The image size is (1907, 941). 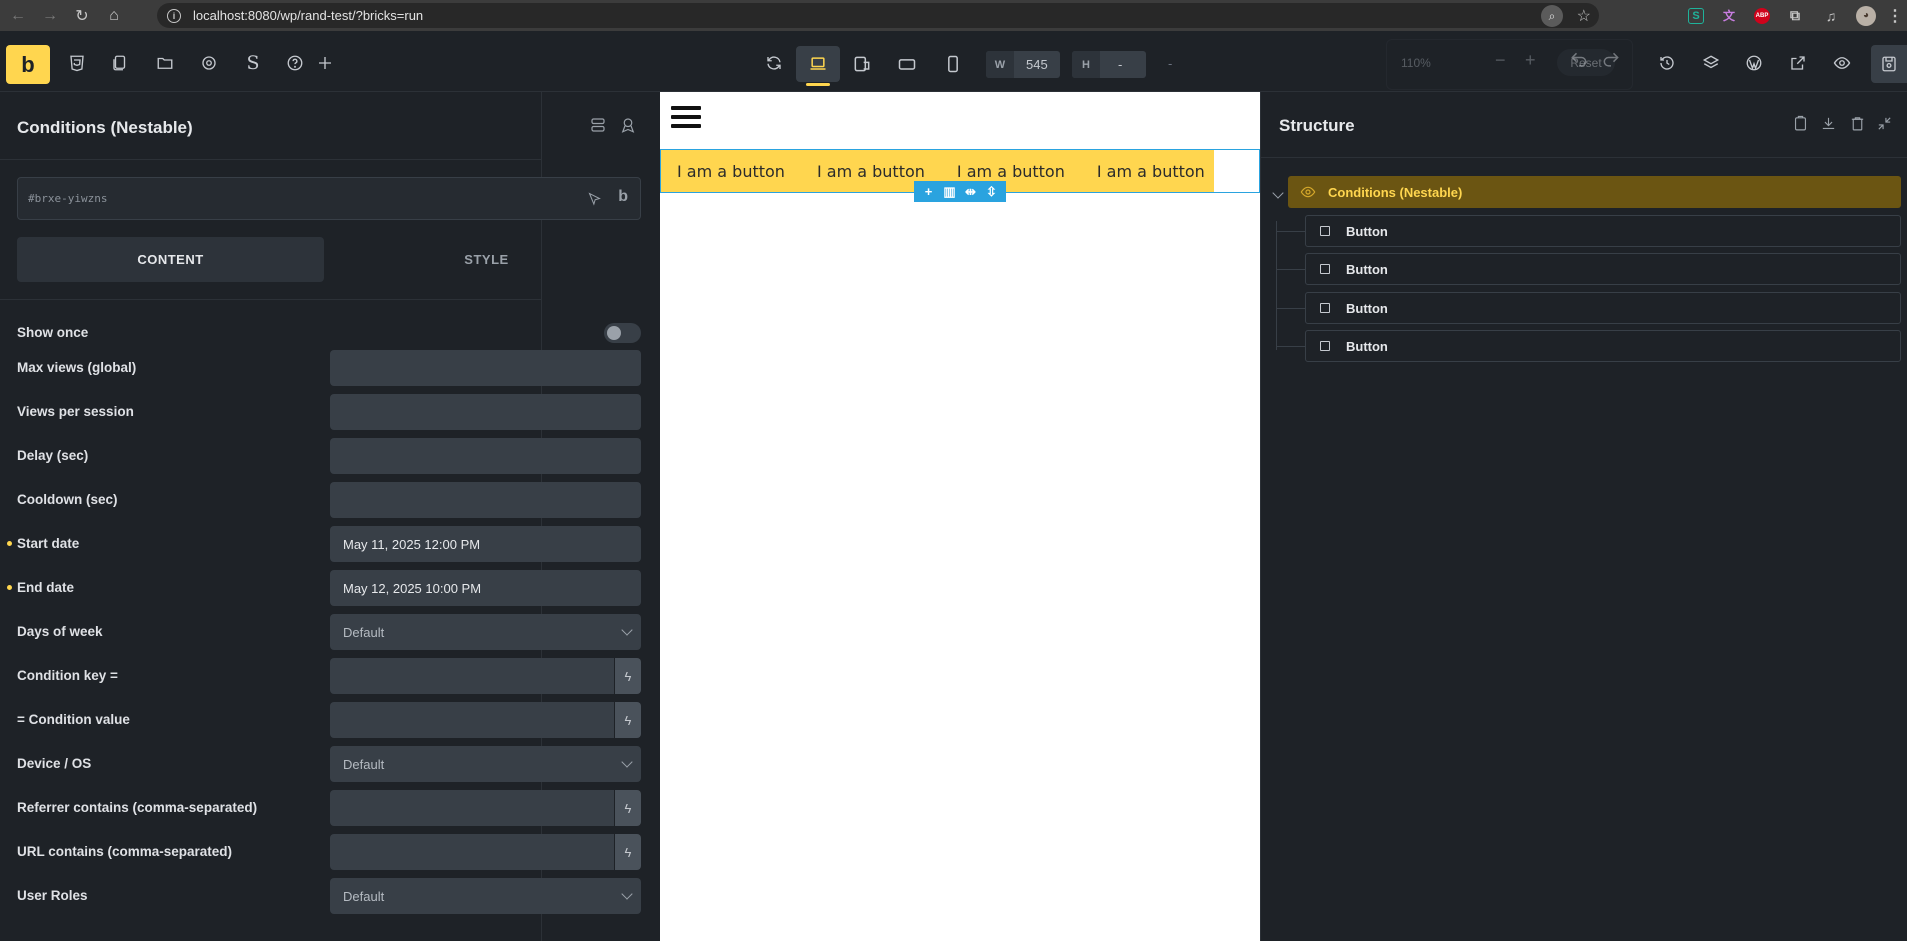 What do you see at coordinates (320, 720) in the screenshot?
I see `field-condition-value: = Condition value ϟ` at bounding box center [320, 720].